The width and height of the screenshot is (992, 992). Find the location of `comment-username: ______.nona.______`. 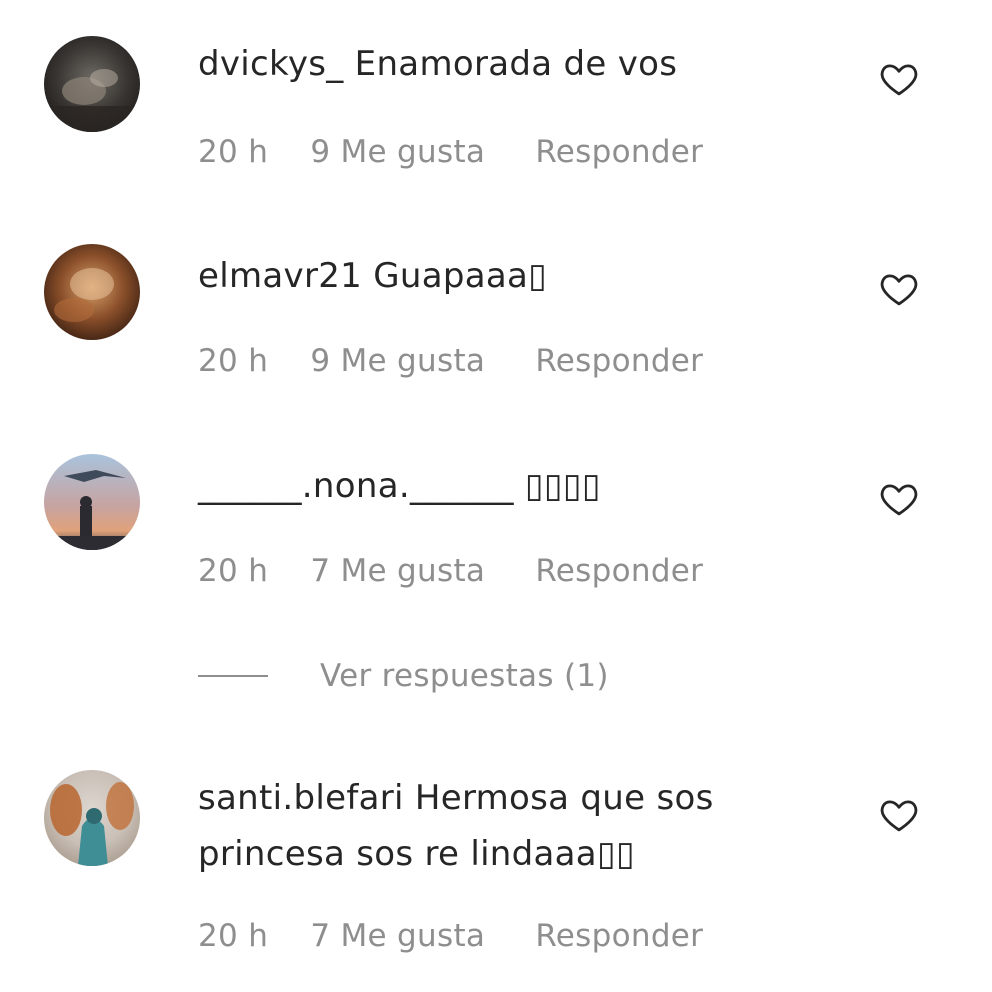

comment-username: ______.nona.______ is located at coordinates (356, 486).